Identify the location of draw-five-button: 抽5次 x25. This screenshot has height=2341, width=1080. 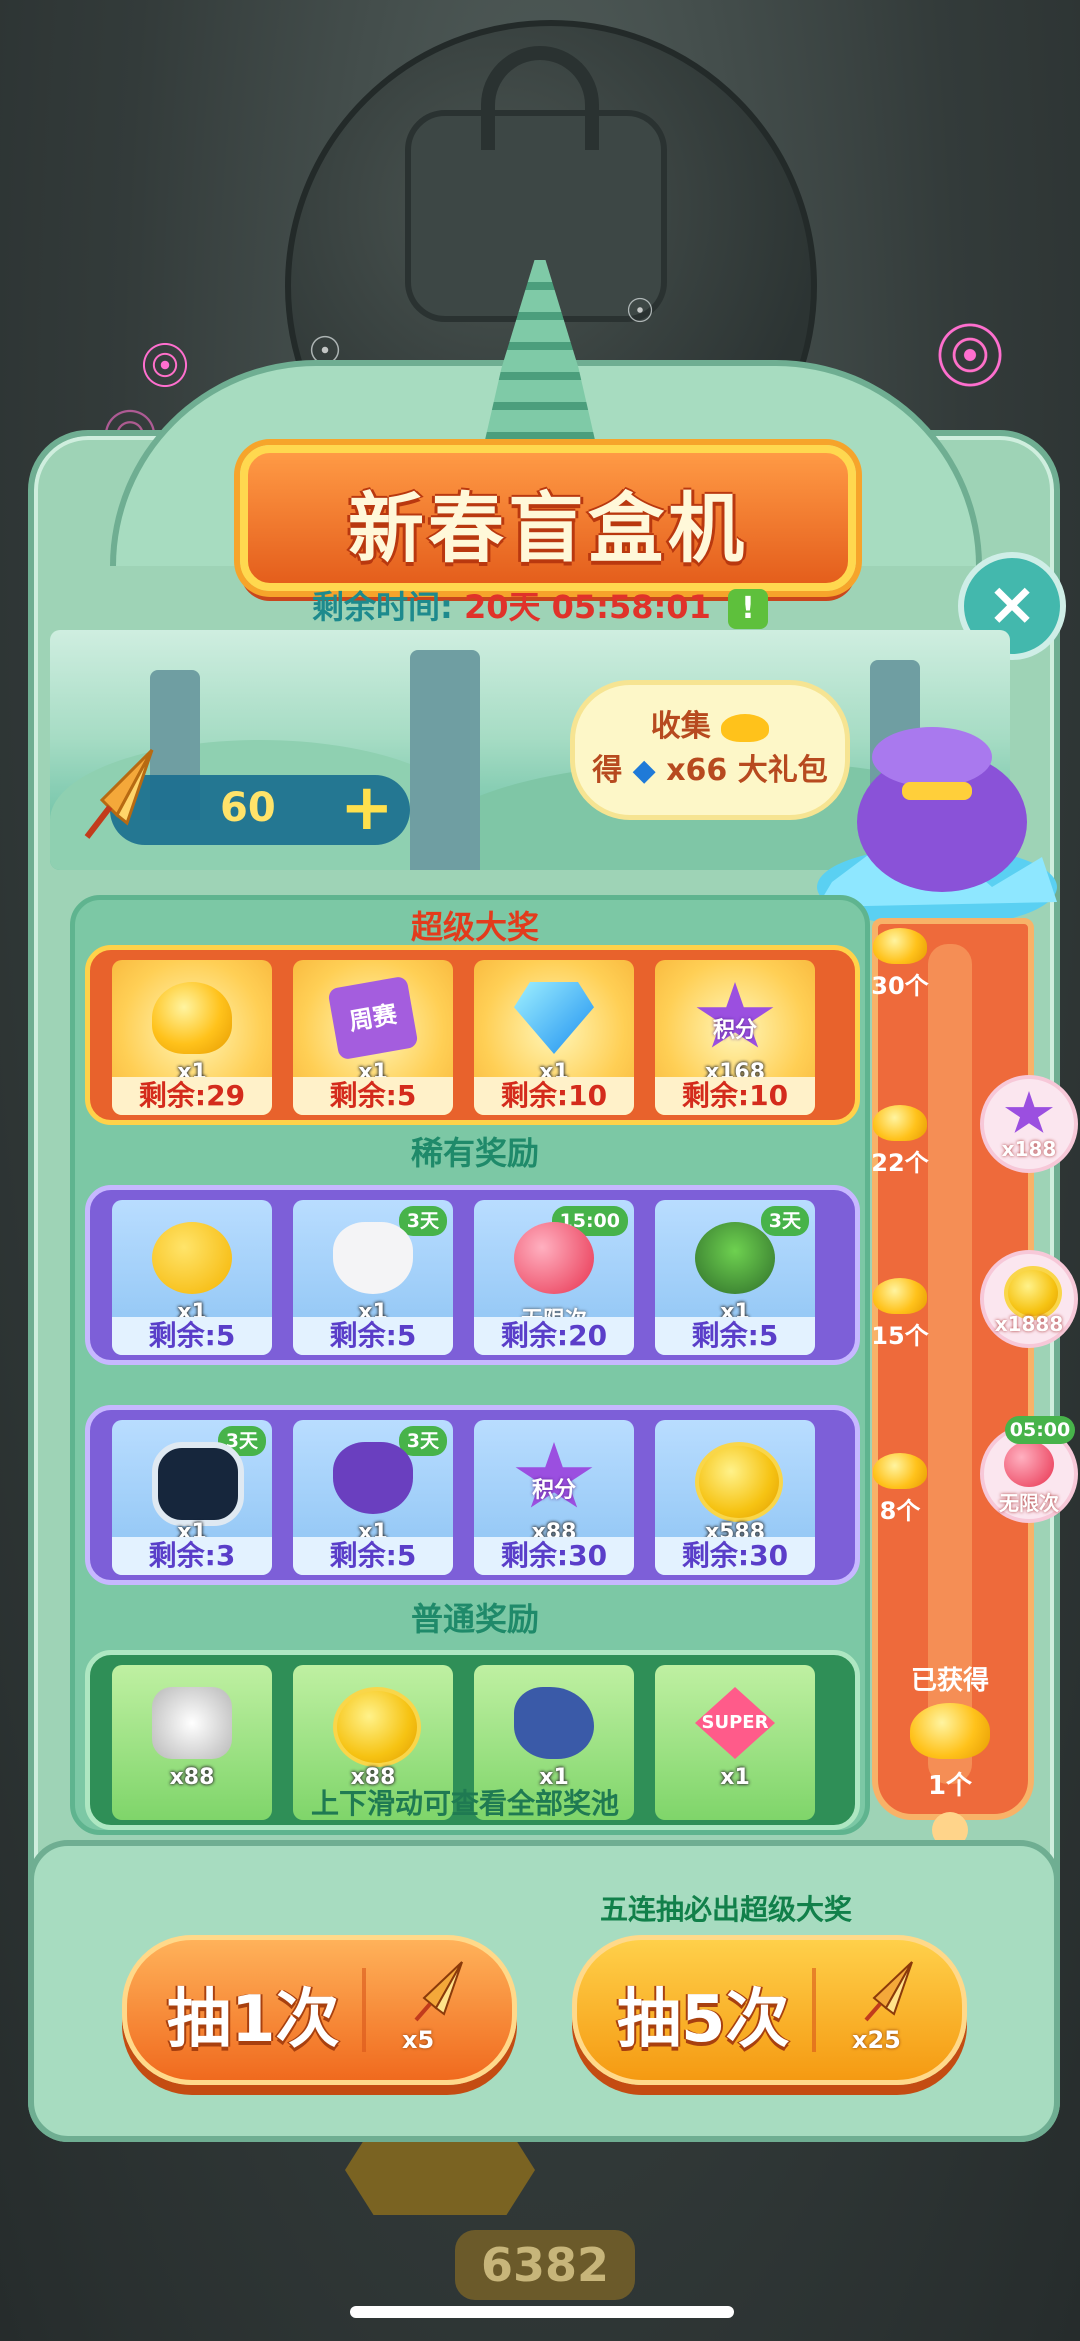
(769, 2010).